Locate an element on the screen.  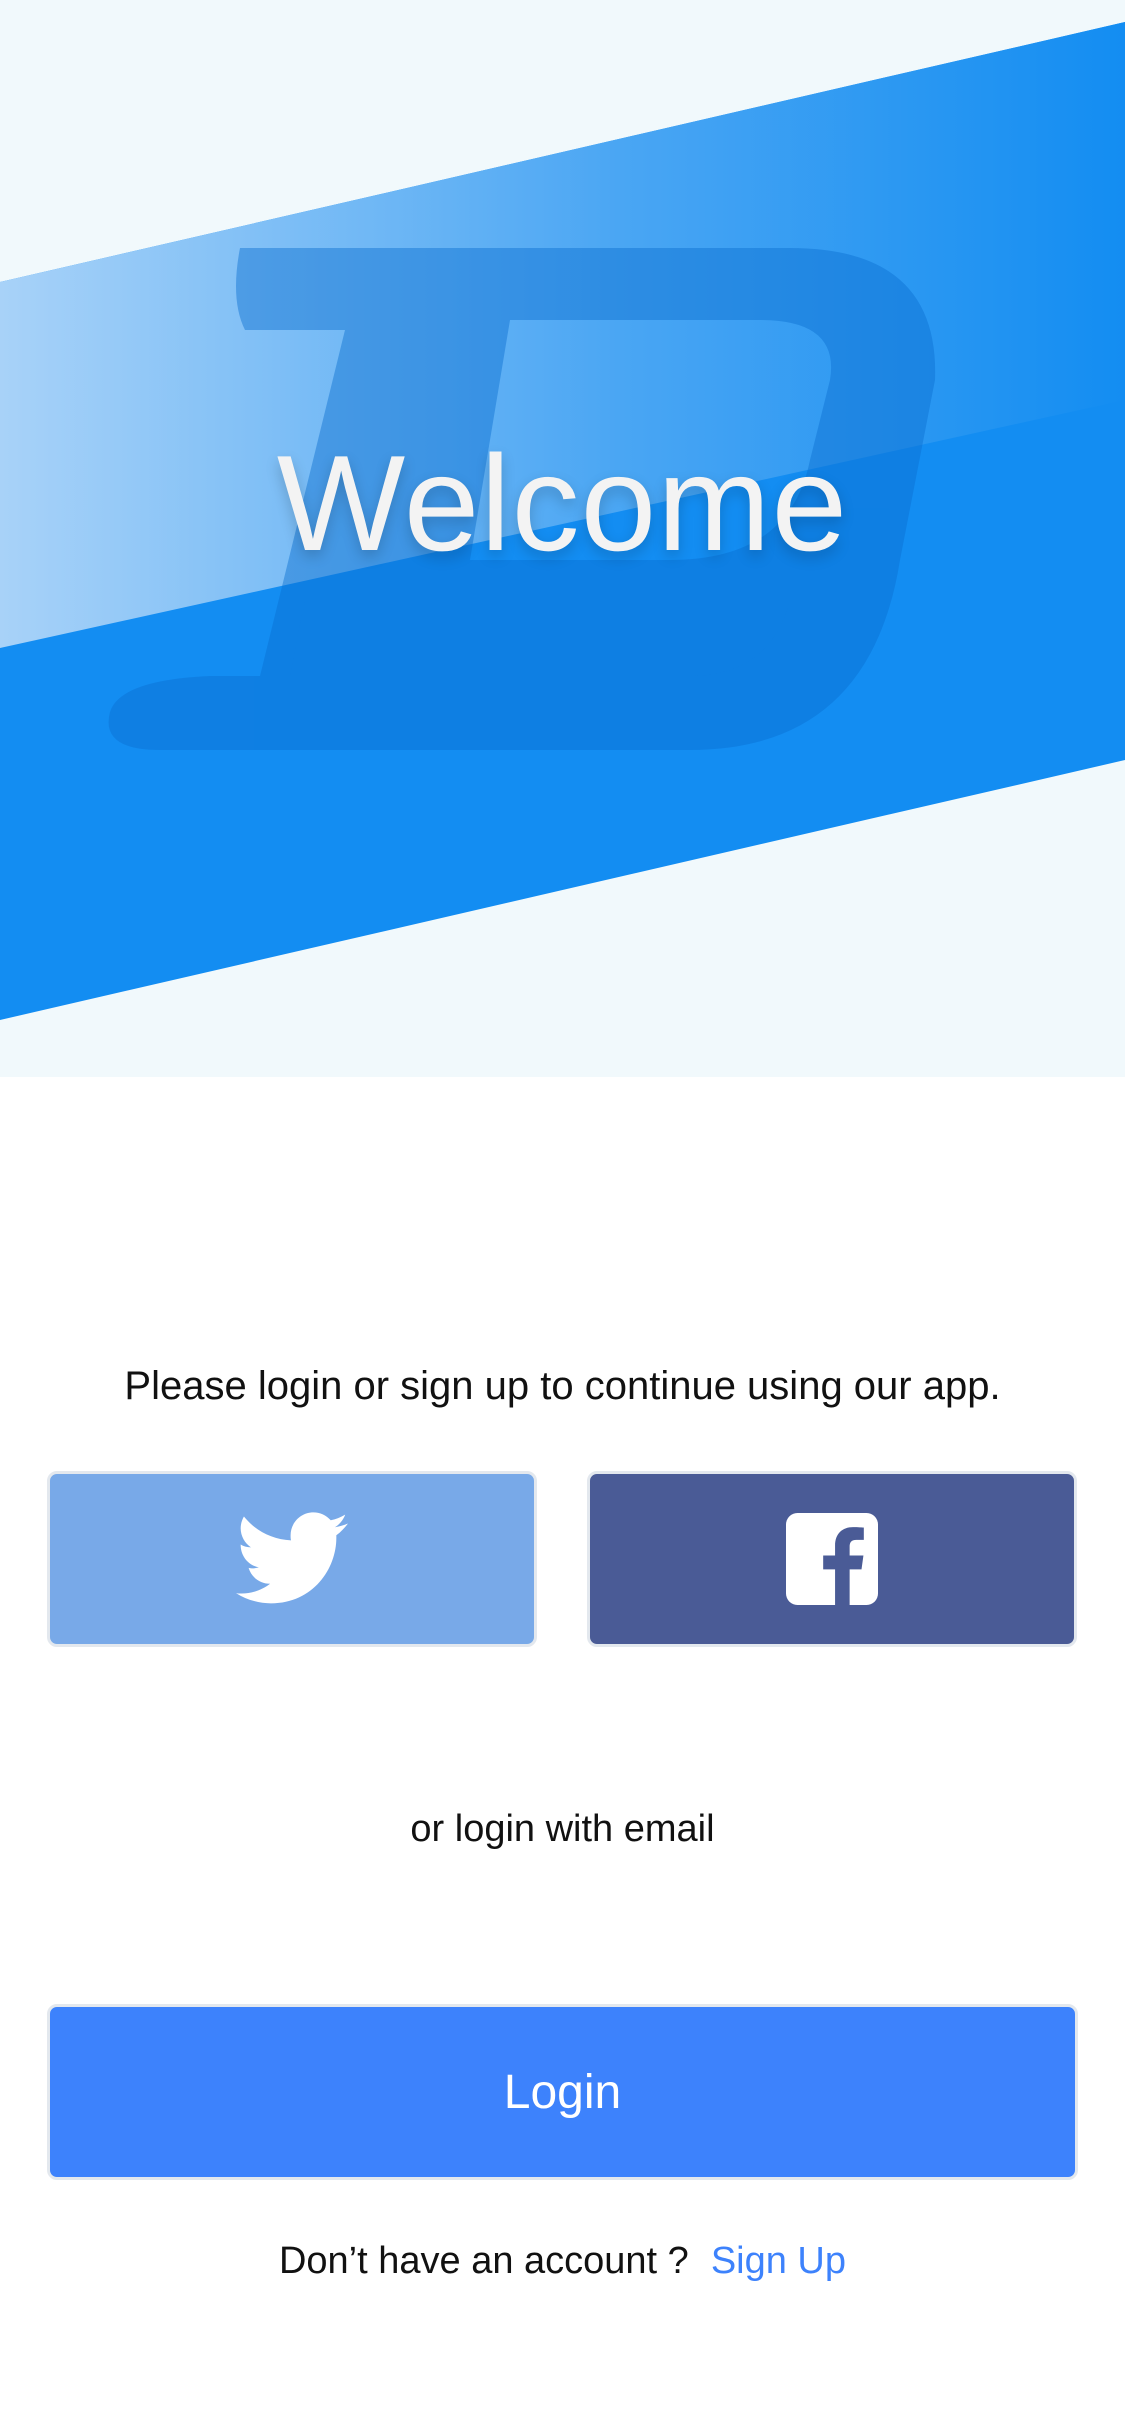
signup-question-text: Don’t have an account ? is located at coordinates (483, 2261).